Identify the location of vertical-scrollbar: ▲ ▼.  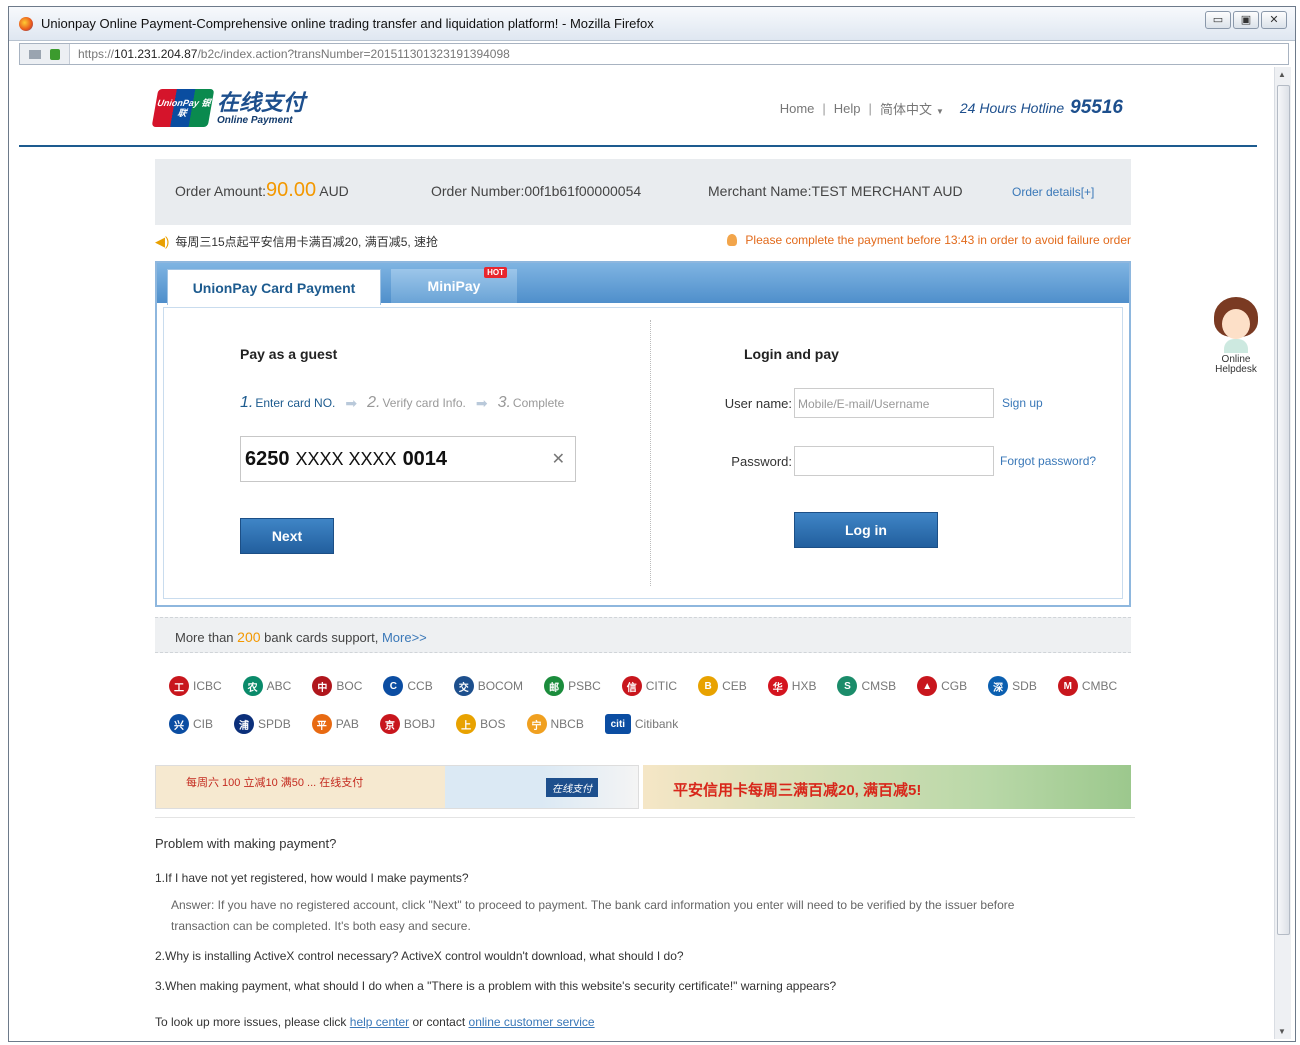
(1282, 553).